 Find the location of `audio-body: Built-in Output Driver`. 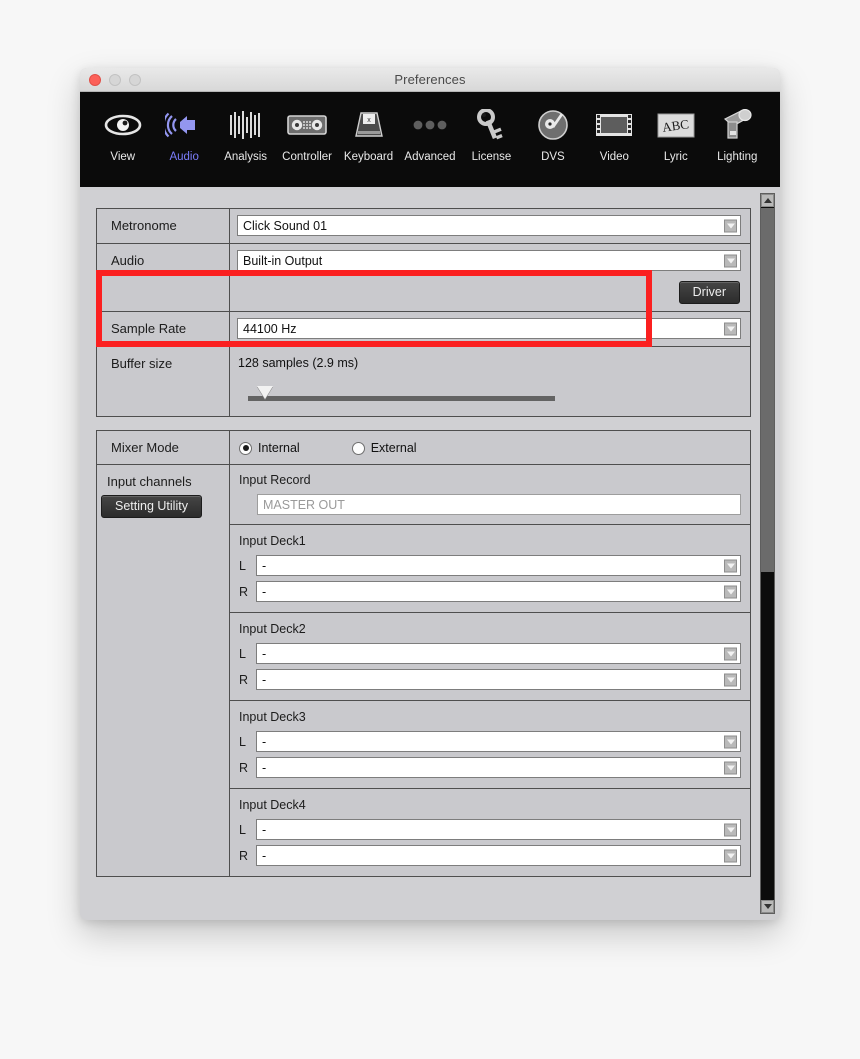

audio-body: Built-in Output Driver is located at coordinates (490, 277).